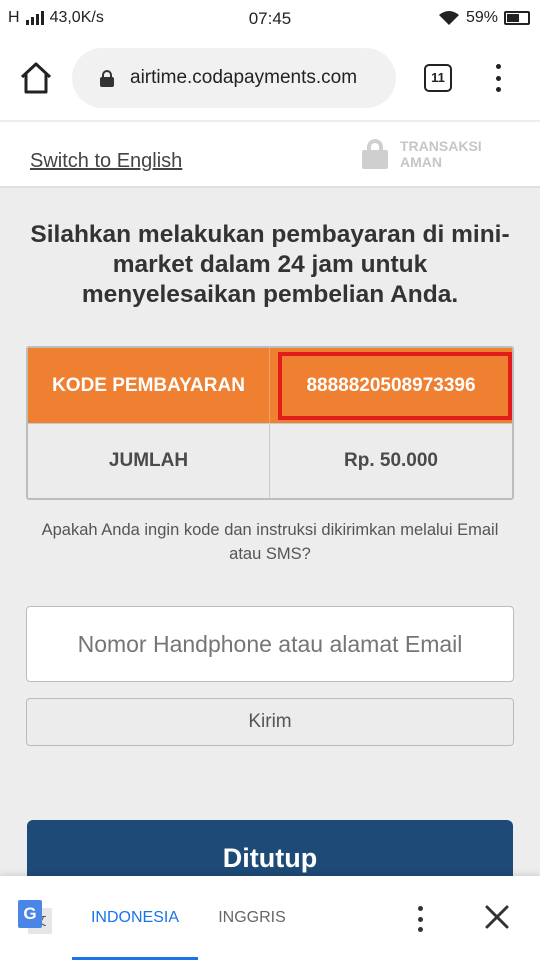 This screenshot has height=960, width=540. Describe the element at coordinates (270, 155) in the screenshot. I see `site-header: Switch to English TRANSAKSI AMAN` at that location.